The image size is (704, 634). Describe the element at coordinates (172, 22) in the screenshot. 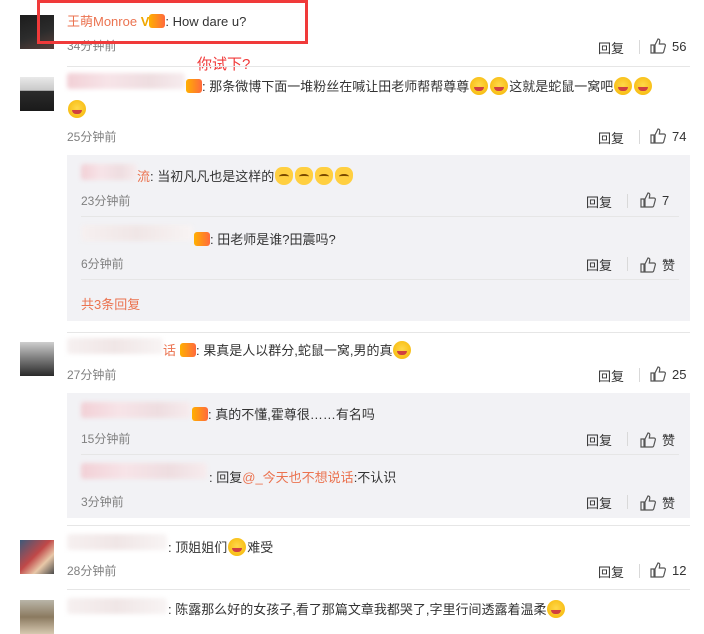

I see `highlight-box` at that location.